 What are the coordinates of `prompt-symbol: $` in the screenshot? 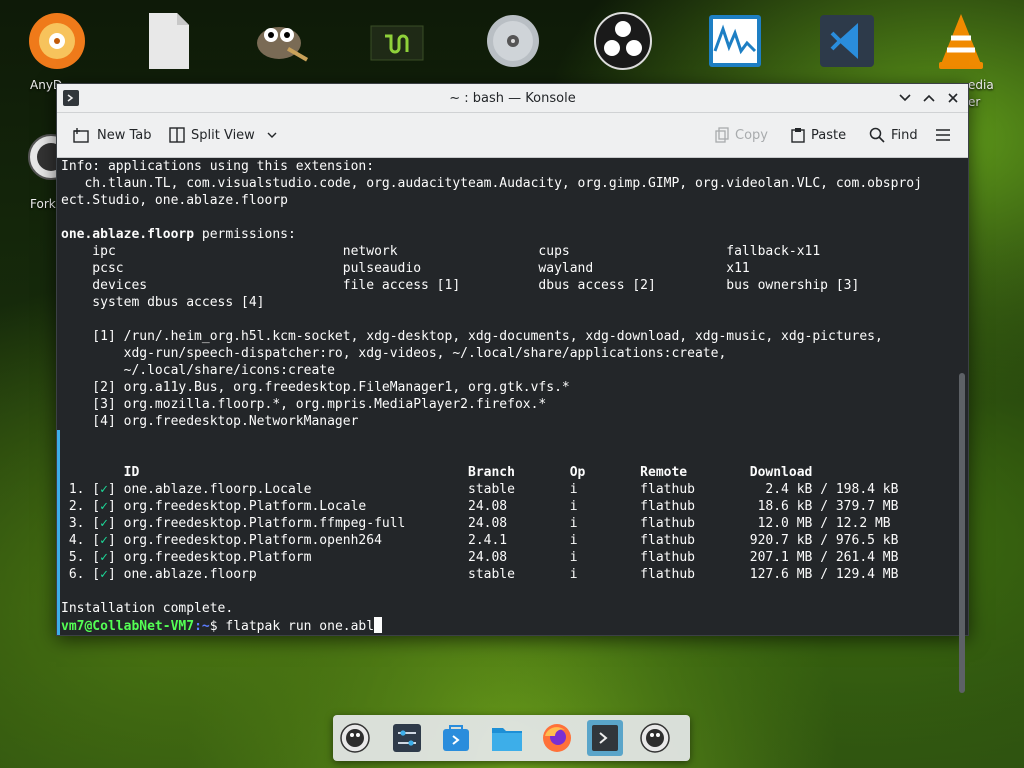 It's located at (213, 626).